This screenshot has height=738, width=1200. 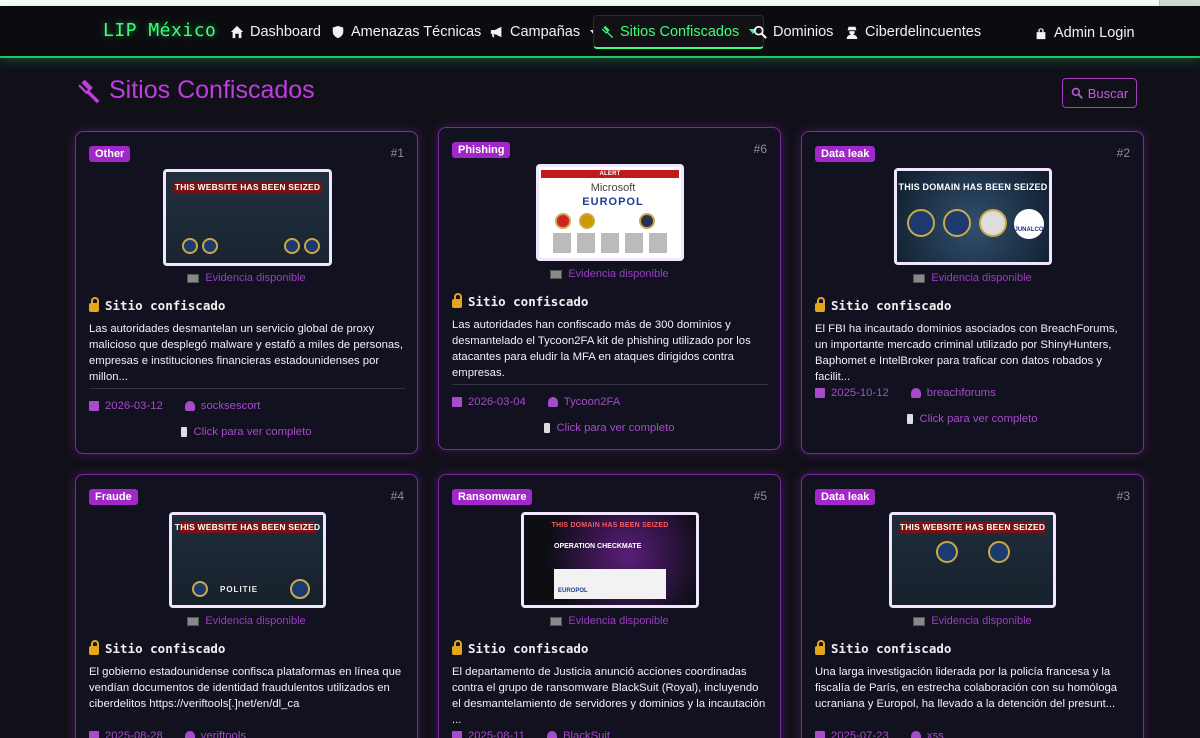 I want to click on page-title: Sitios Confiscados, so click(x=195, y=90).